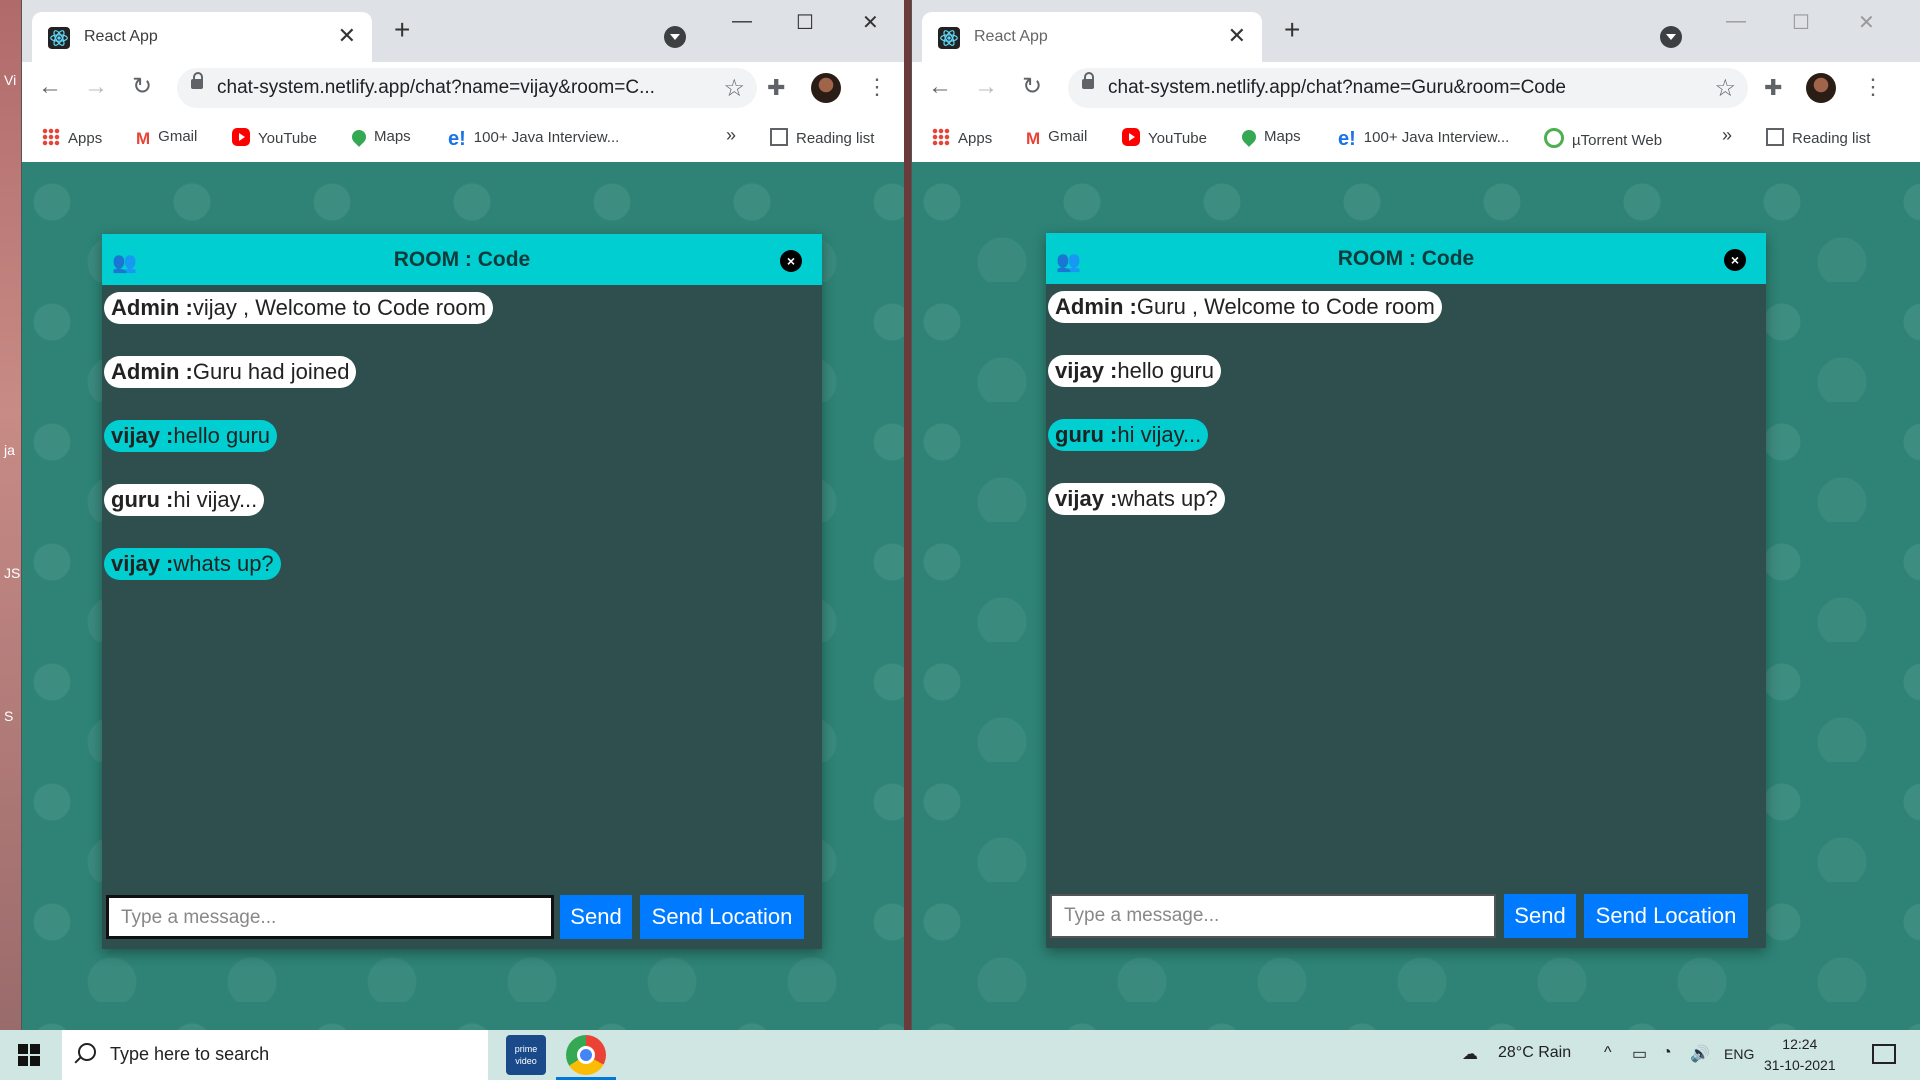  I want to click on chat-header: 👥 ROOM : Code ×, so click(1406, 258).